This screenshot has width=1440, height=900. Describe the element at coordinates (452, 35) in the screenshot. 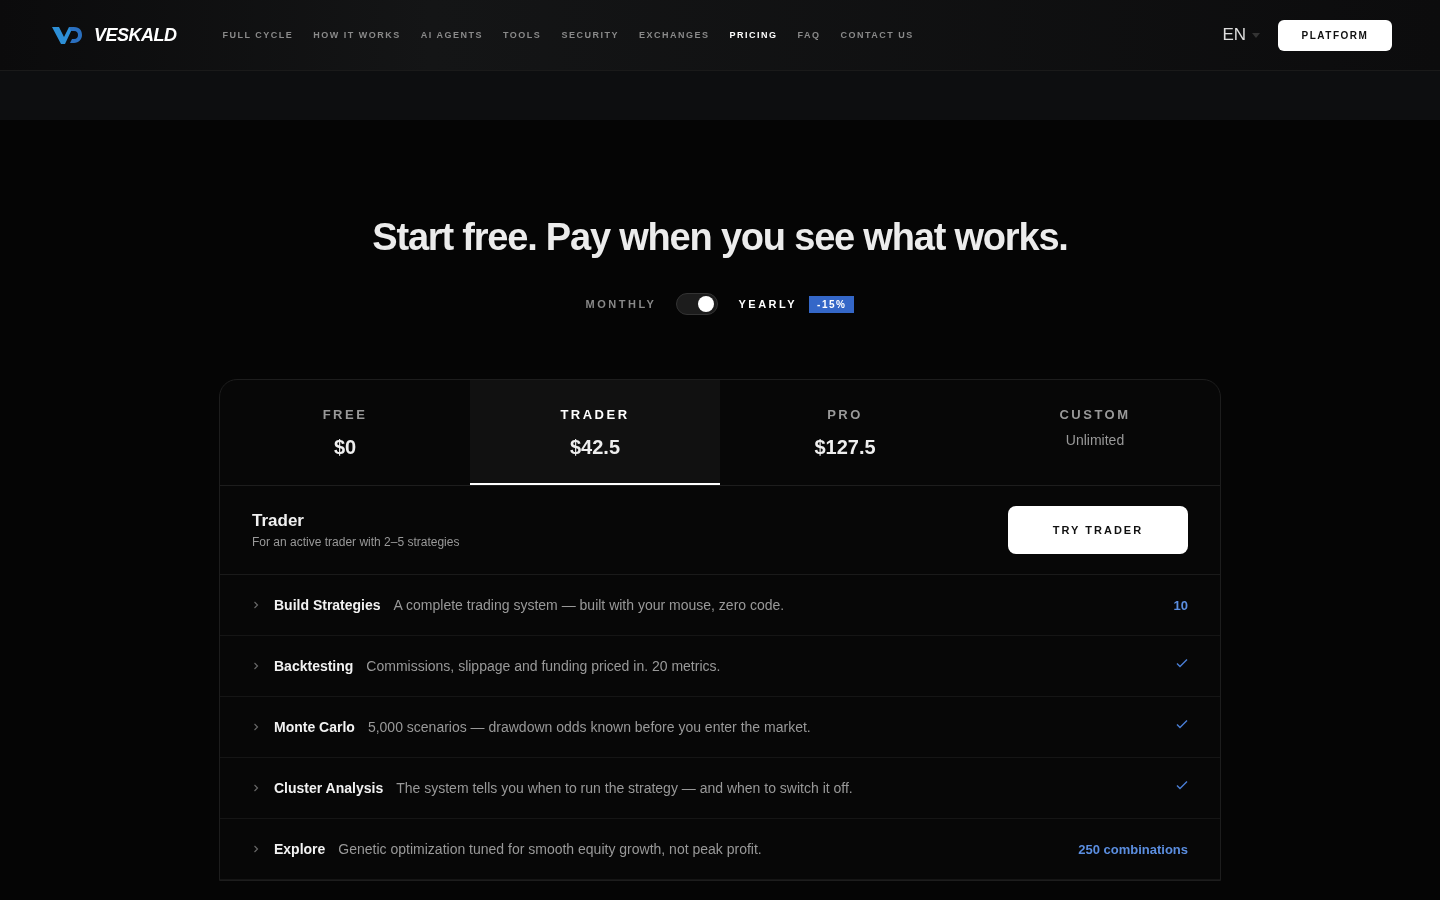

I see `nav-link: AI AGENTS` at that location.